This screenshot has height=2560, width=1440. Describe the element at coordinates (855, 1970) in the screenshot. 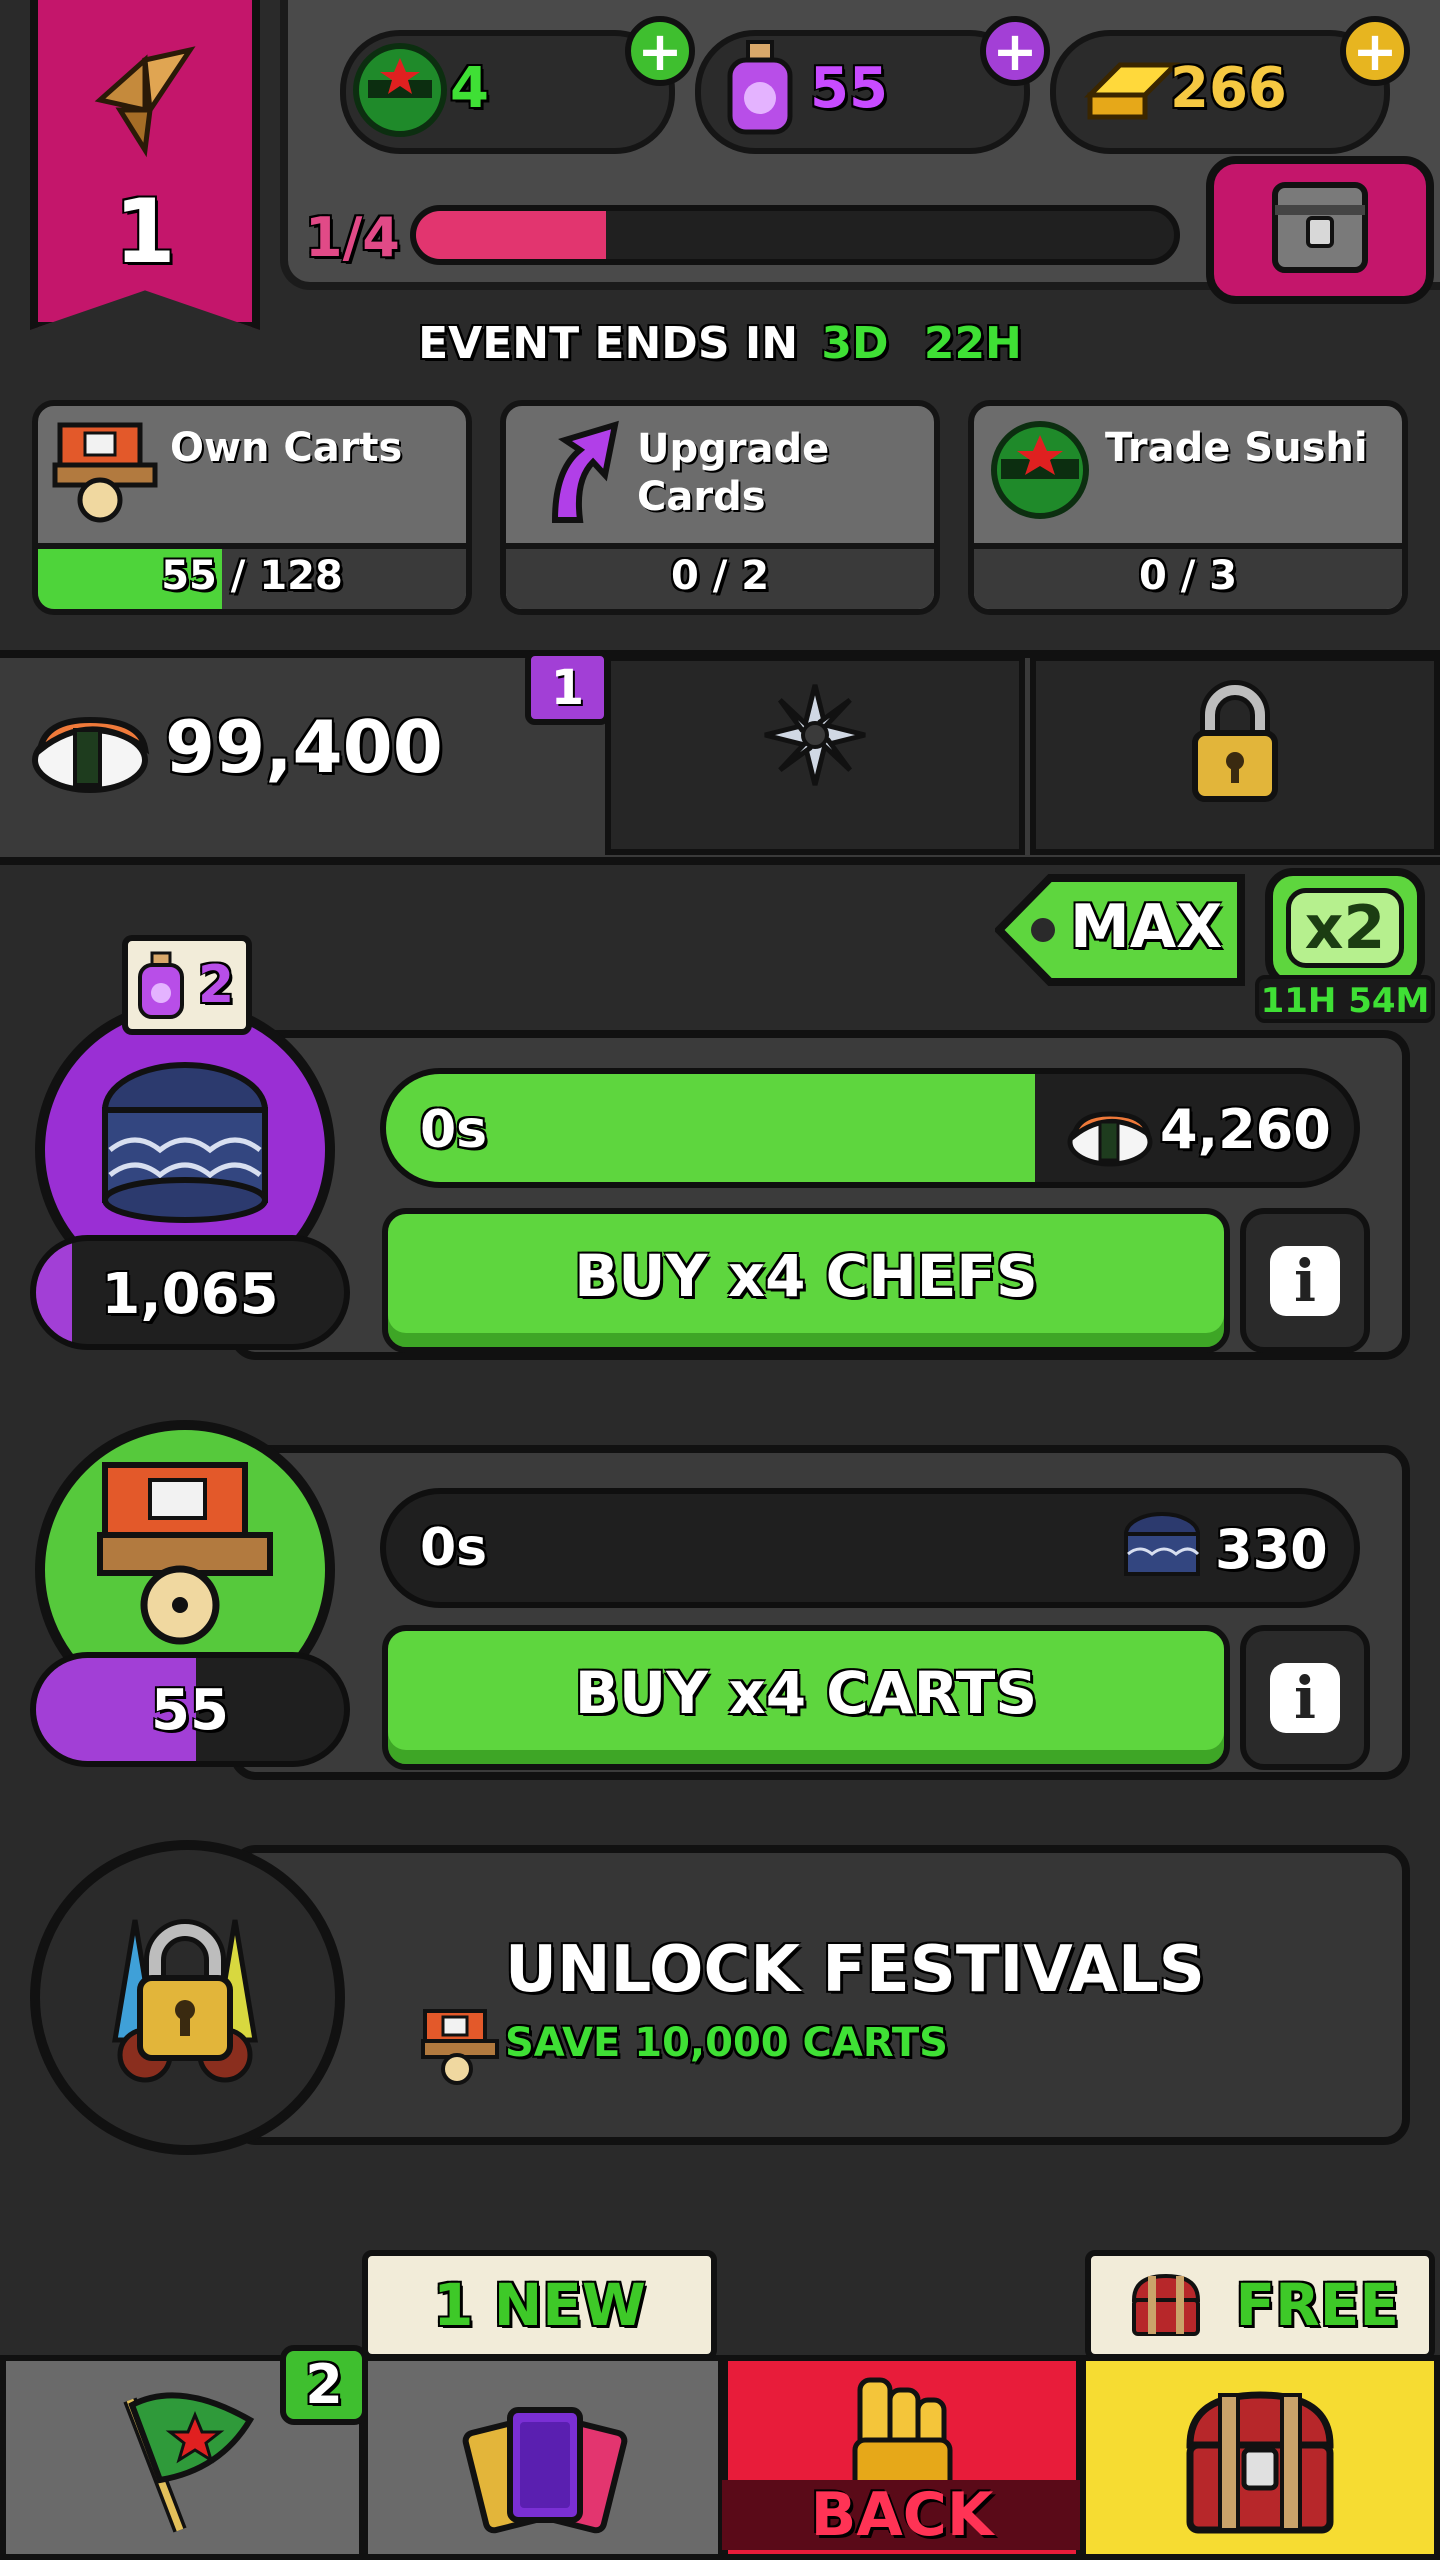

I see `festival-title: UNLOCK FESTIVALS` at that location.